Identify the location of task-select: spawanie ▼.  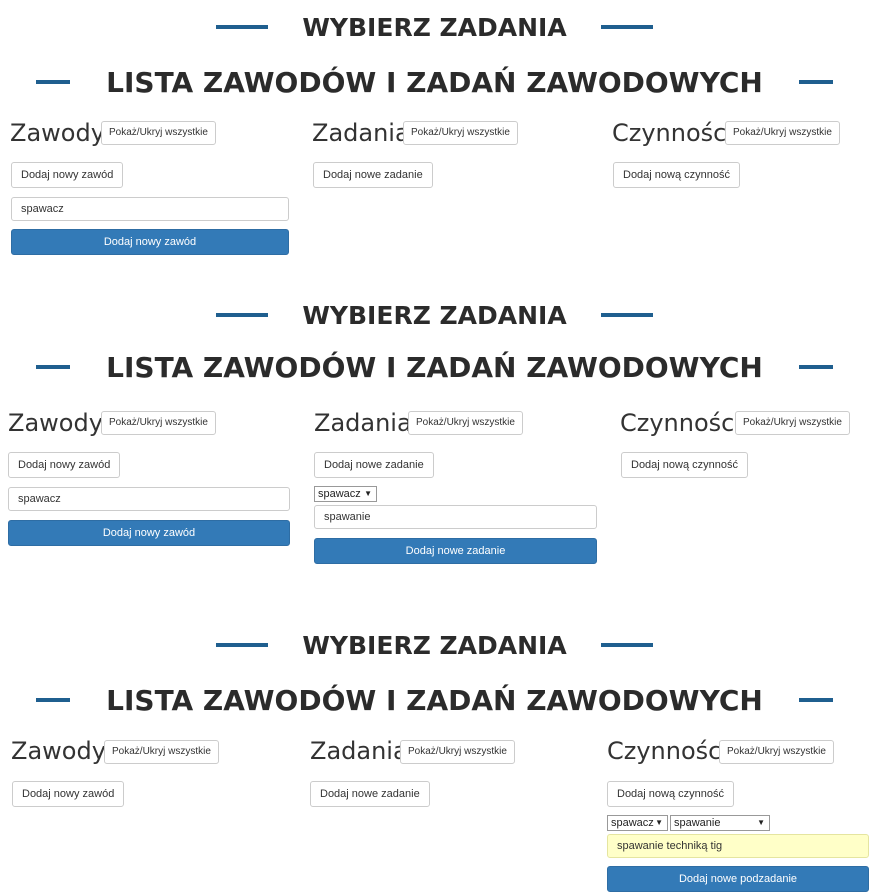
(720, 823).